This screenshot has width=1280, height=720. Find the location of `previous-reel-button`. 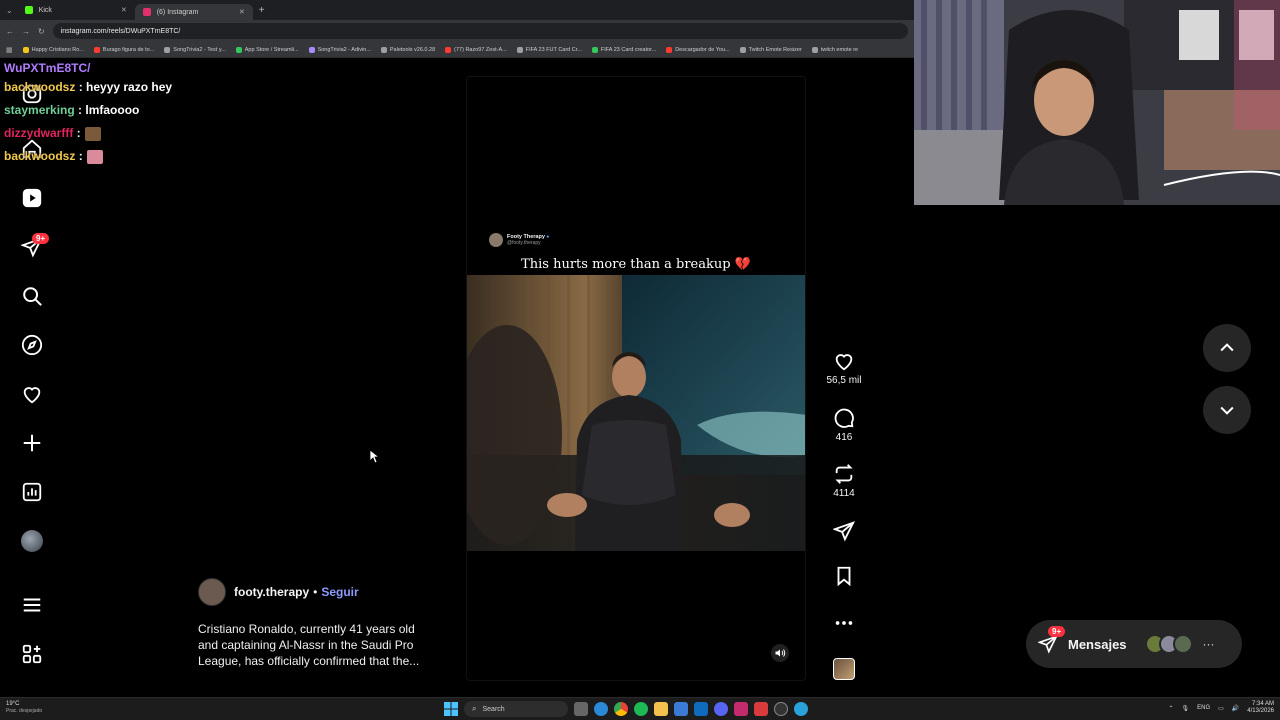

previous-reel-button is located at coordinates (1227, 348).